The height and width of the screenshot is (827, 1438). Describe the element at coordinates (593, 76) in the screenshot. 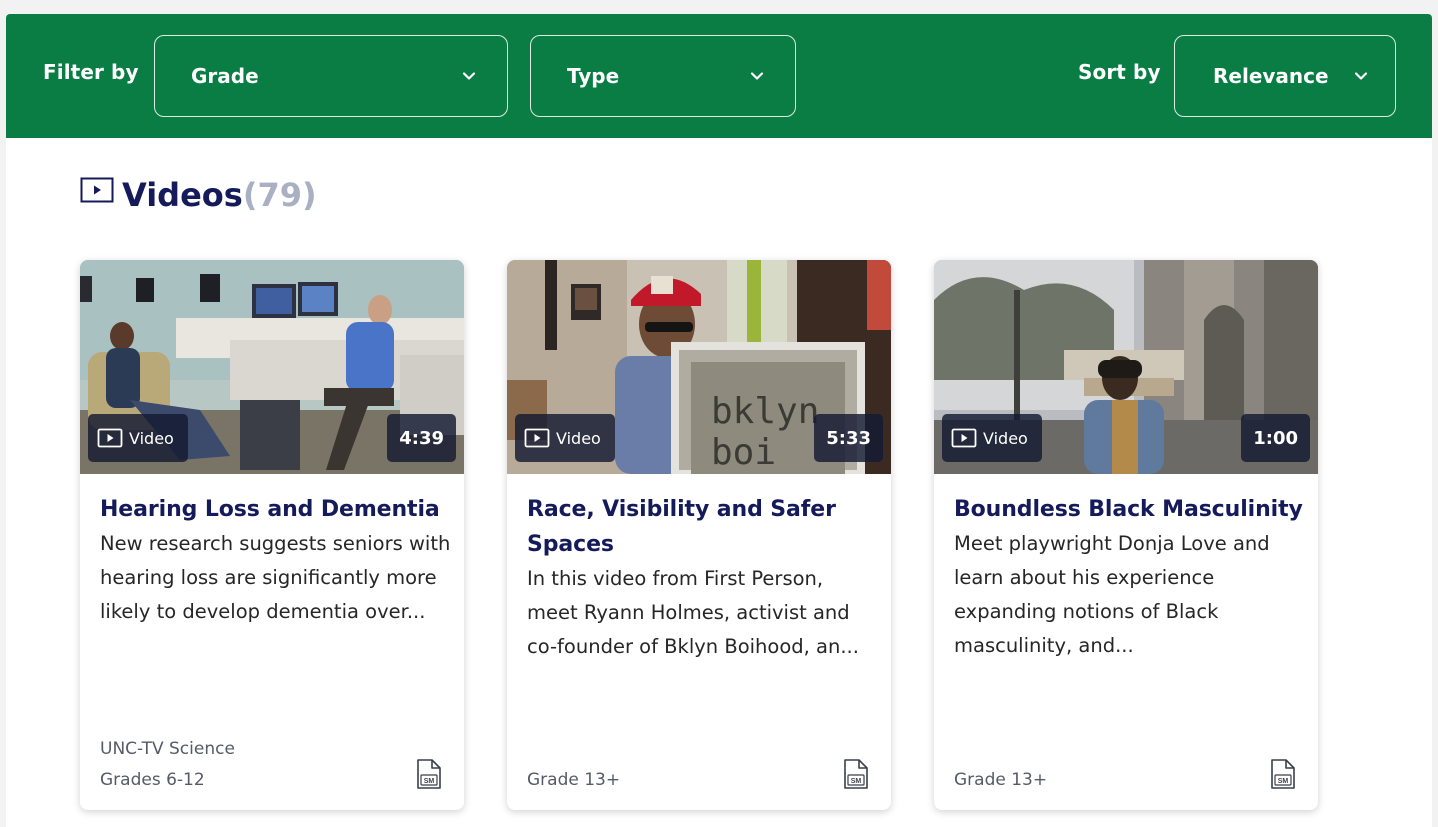

I see `type-select-value: Type` at that location.